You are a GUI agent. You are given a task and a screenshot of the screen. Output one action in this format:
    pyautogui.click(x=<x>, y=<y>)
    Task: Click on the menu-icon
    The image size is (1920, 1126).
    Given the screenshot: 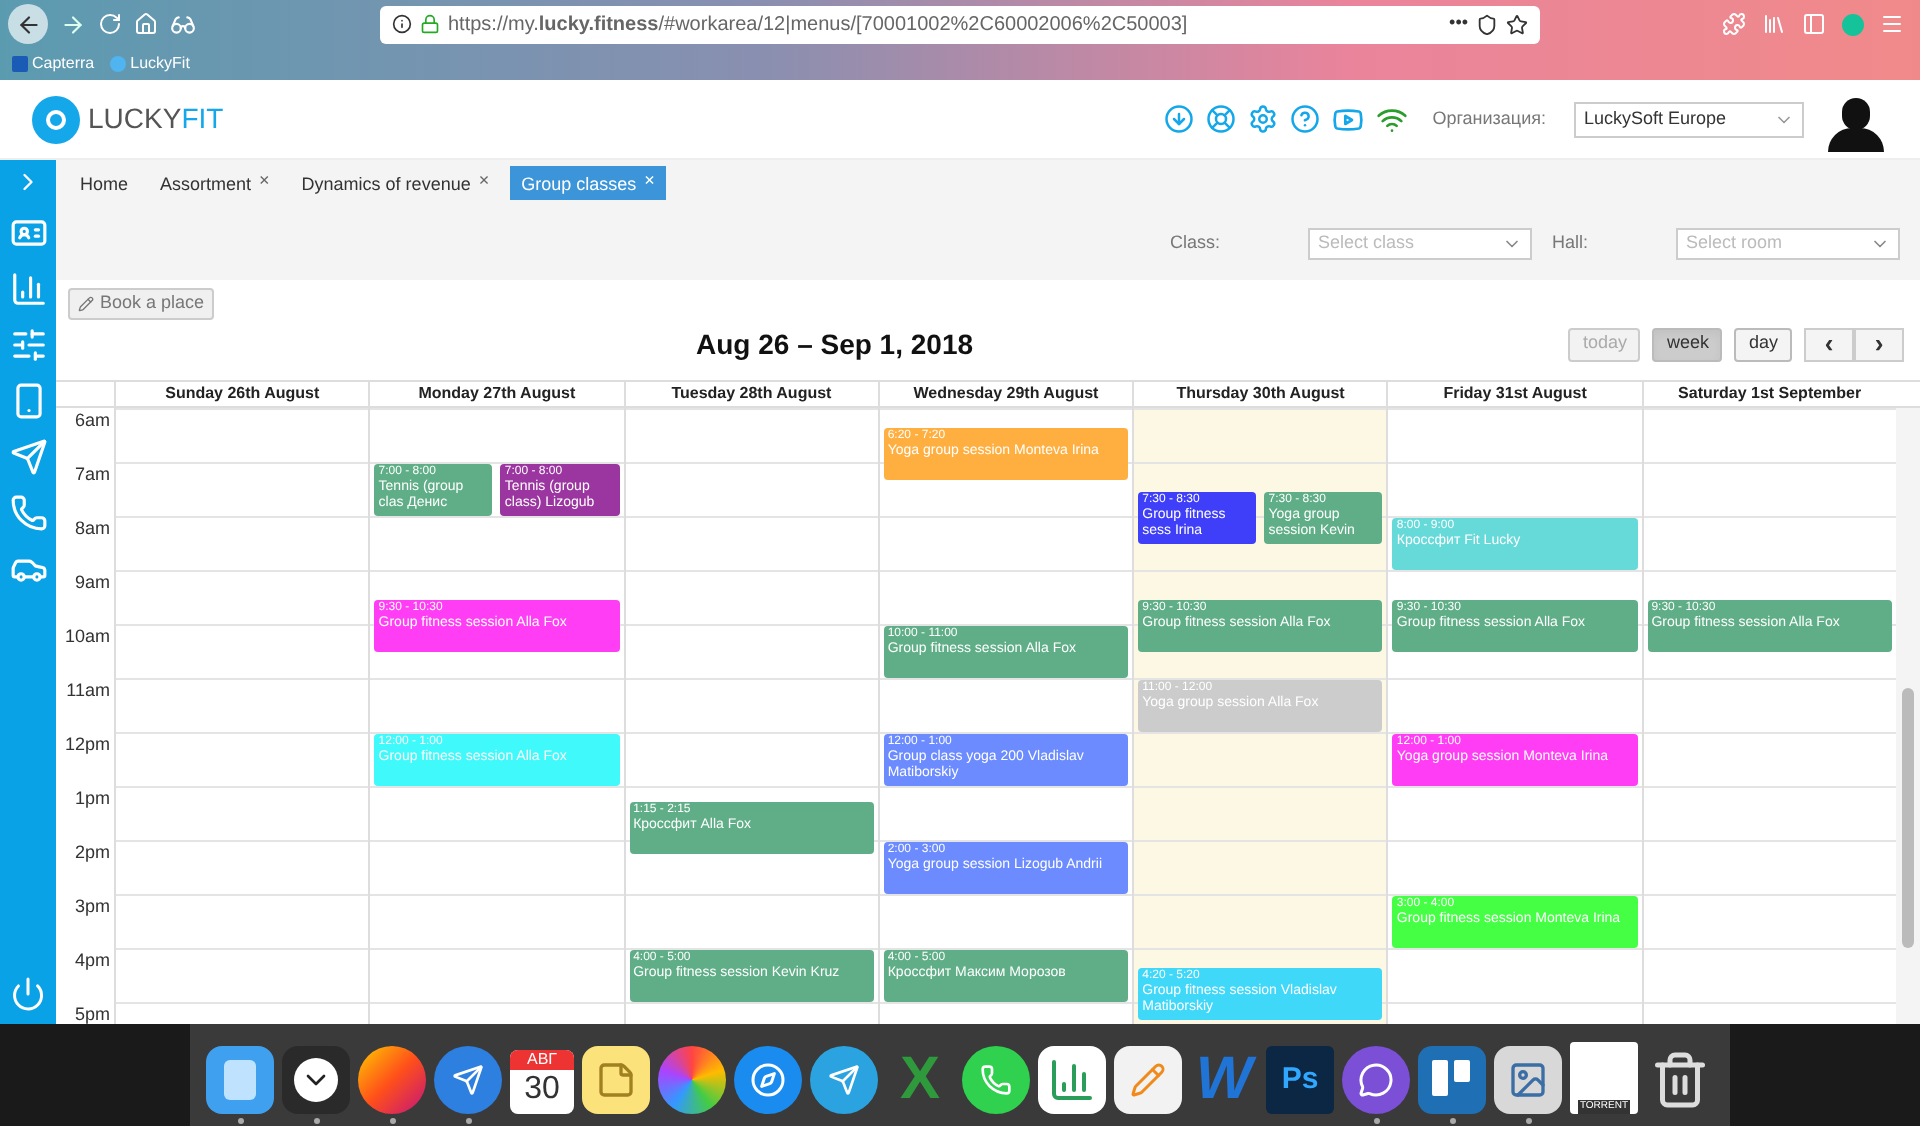 What is the action you would take?
    pyautogui.click(x=1892, y=24)
    